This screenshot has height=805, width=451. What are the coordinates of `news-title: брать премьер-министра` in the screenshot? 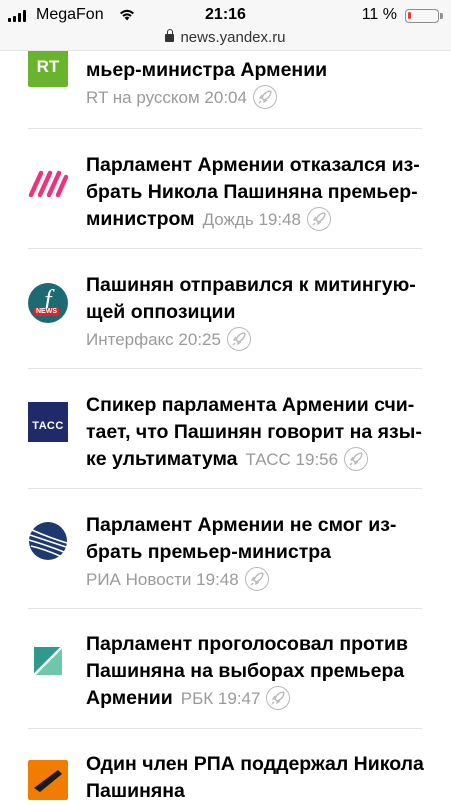 It's located at (256, 552).